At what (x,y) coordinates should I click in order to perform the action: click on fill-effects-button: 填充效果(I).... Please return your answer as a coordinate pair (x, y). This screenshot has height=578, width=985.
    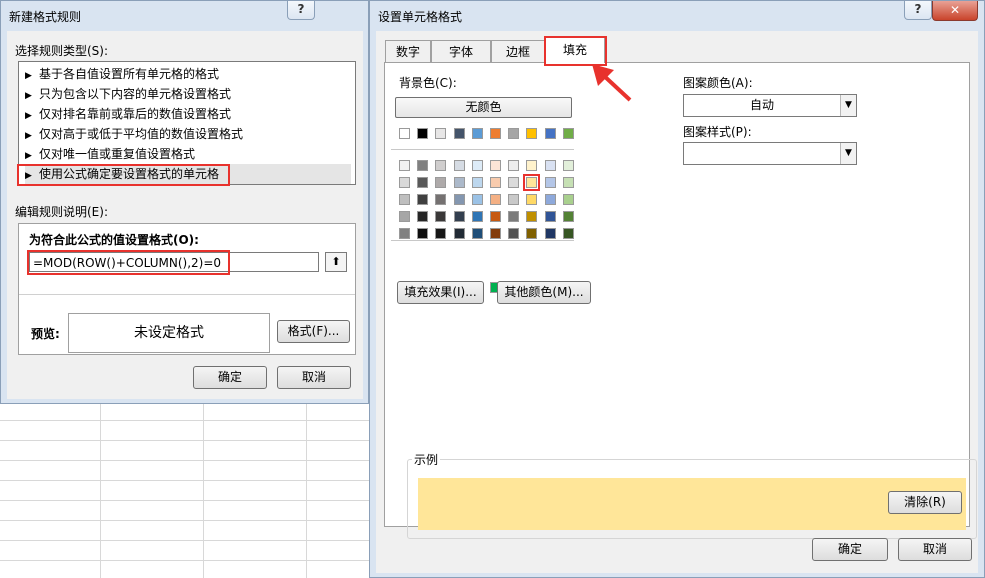
    Looking at the image, I should click on (440, 292).